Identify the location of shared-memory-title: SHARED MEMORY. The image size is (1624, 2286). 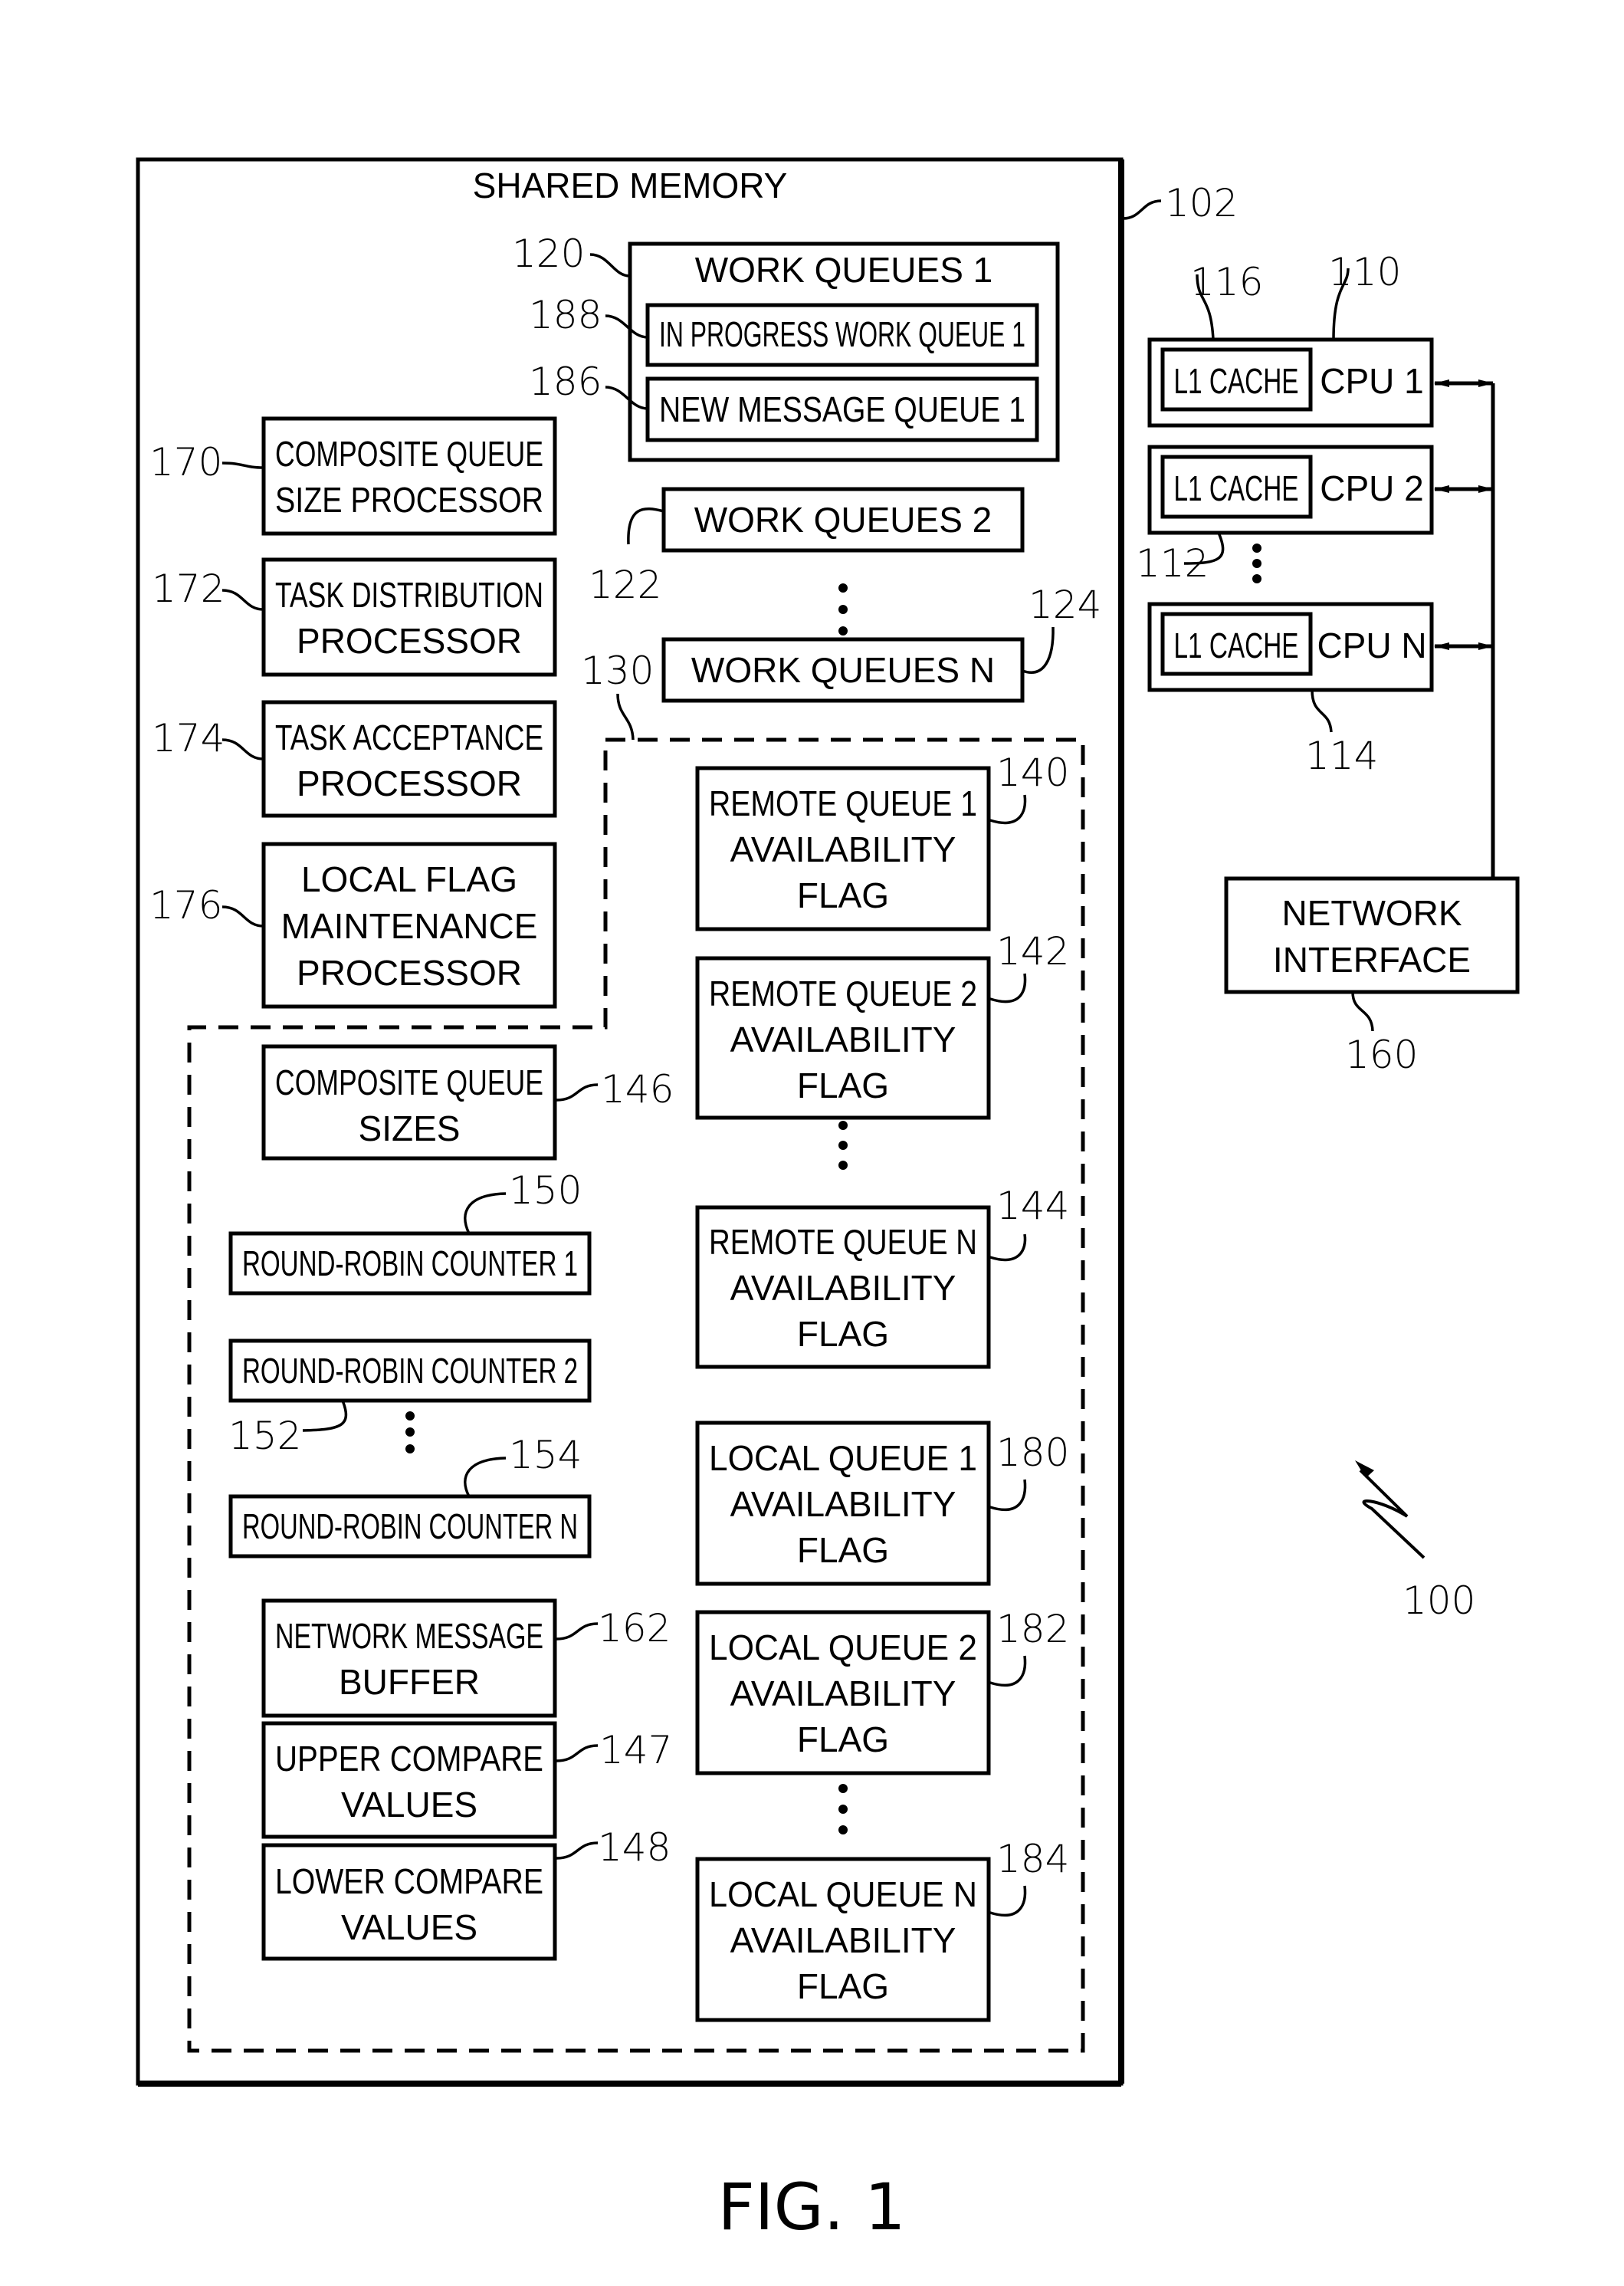
(631, 185).